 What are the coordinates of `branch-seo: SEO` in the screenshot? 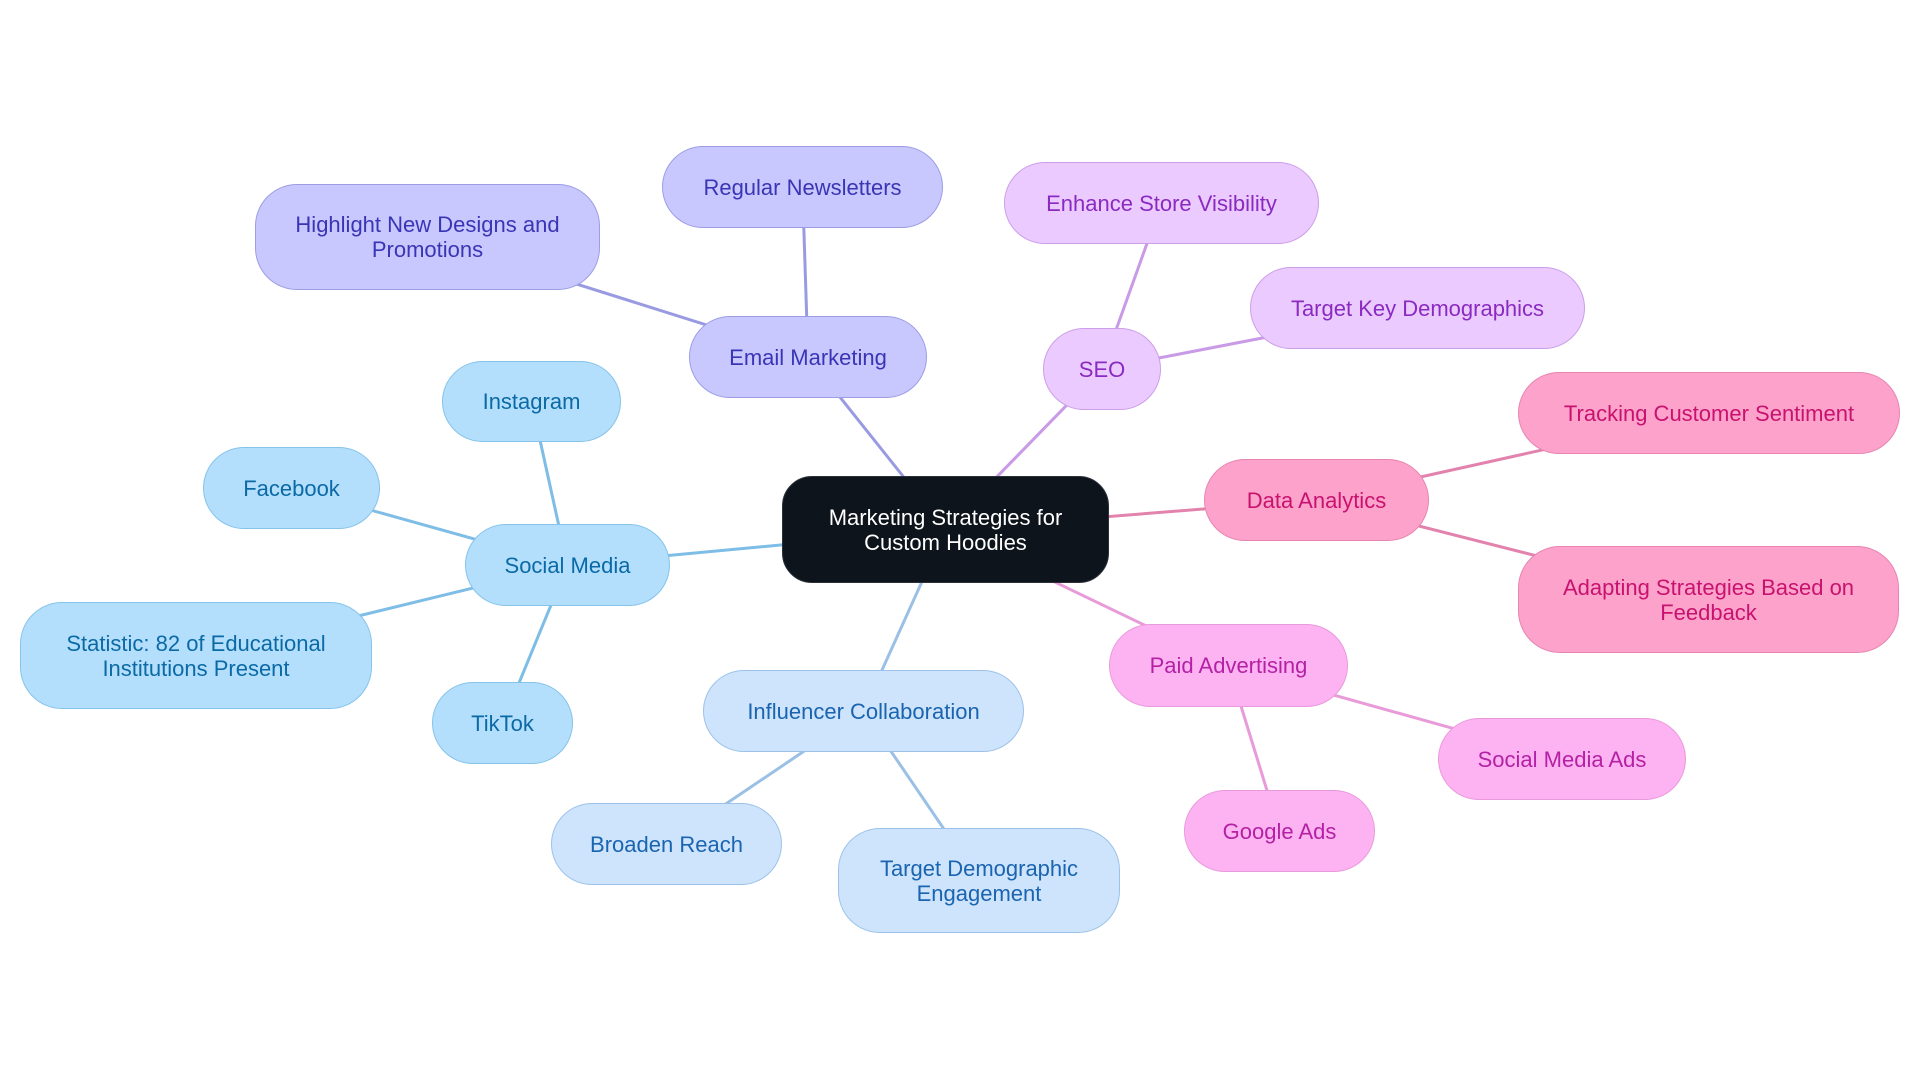 It's located at (1102, 369).